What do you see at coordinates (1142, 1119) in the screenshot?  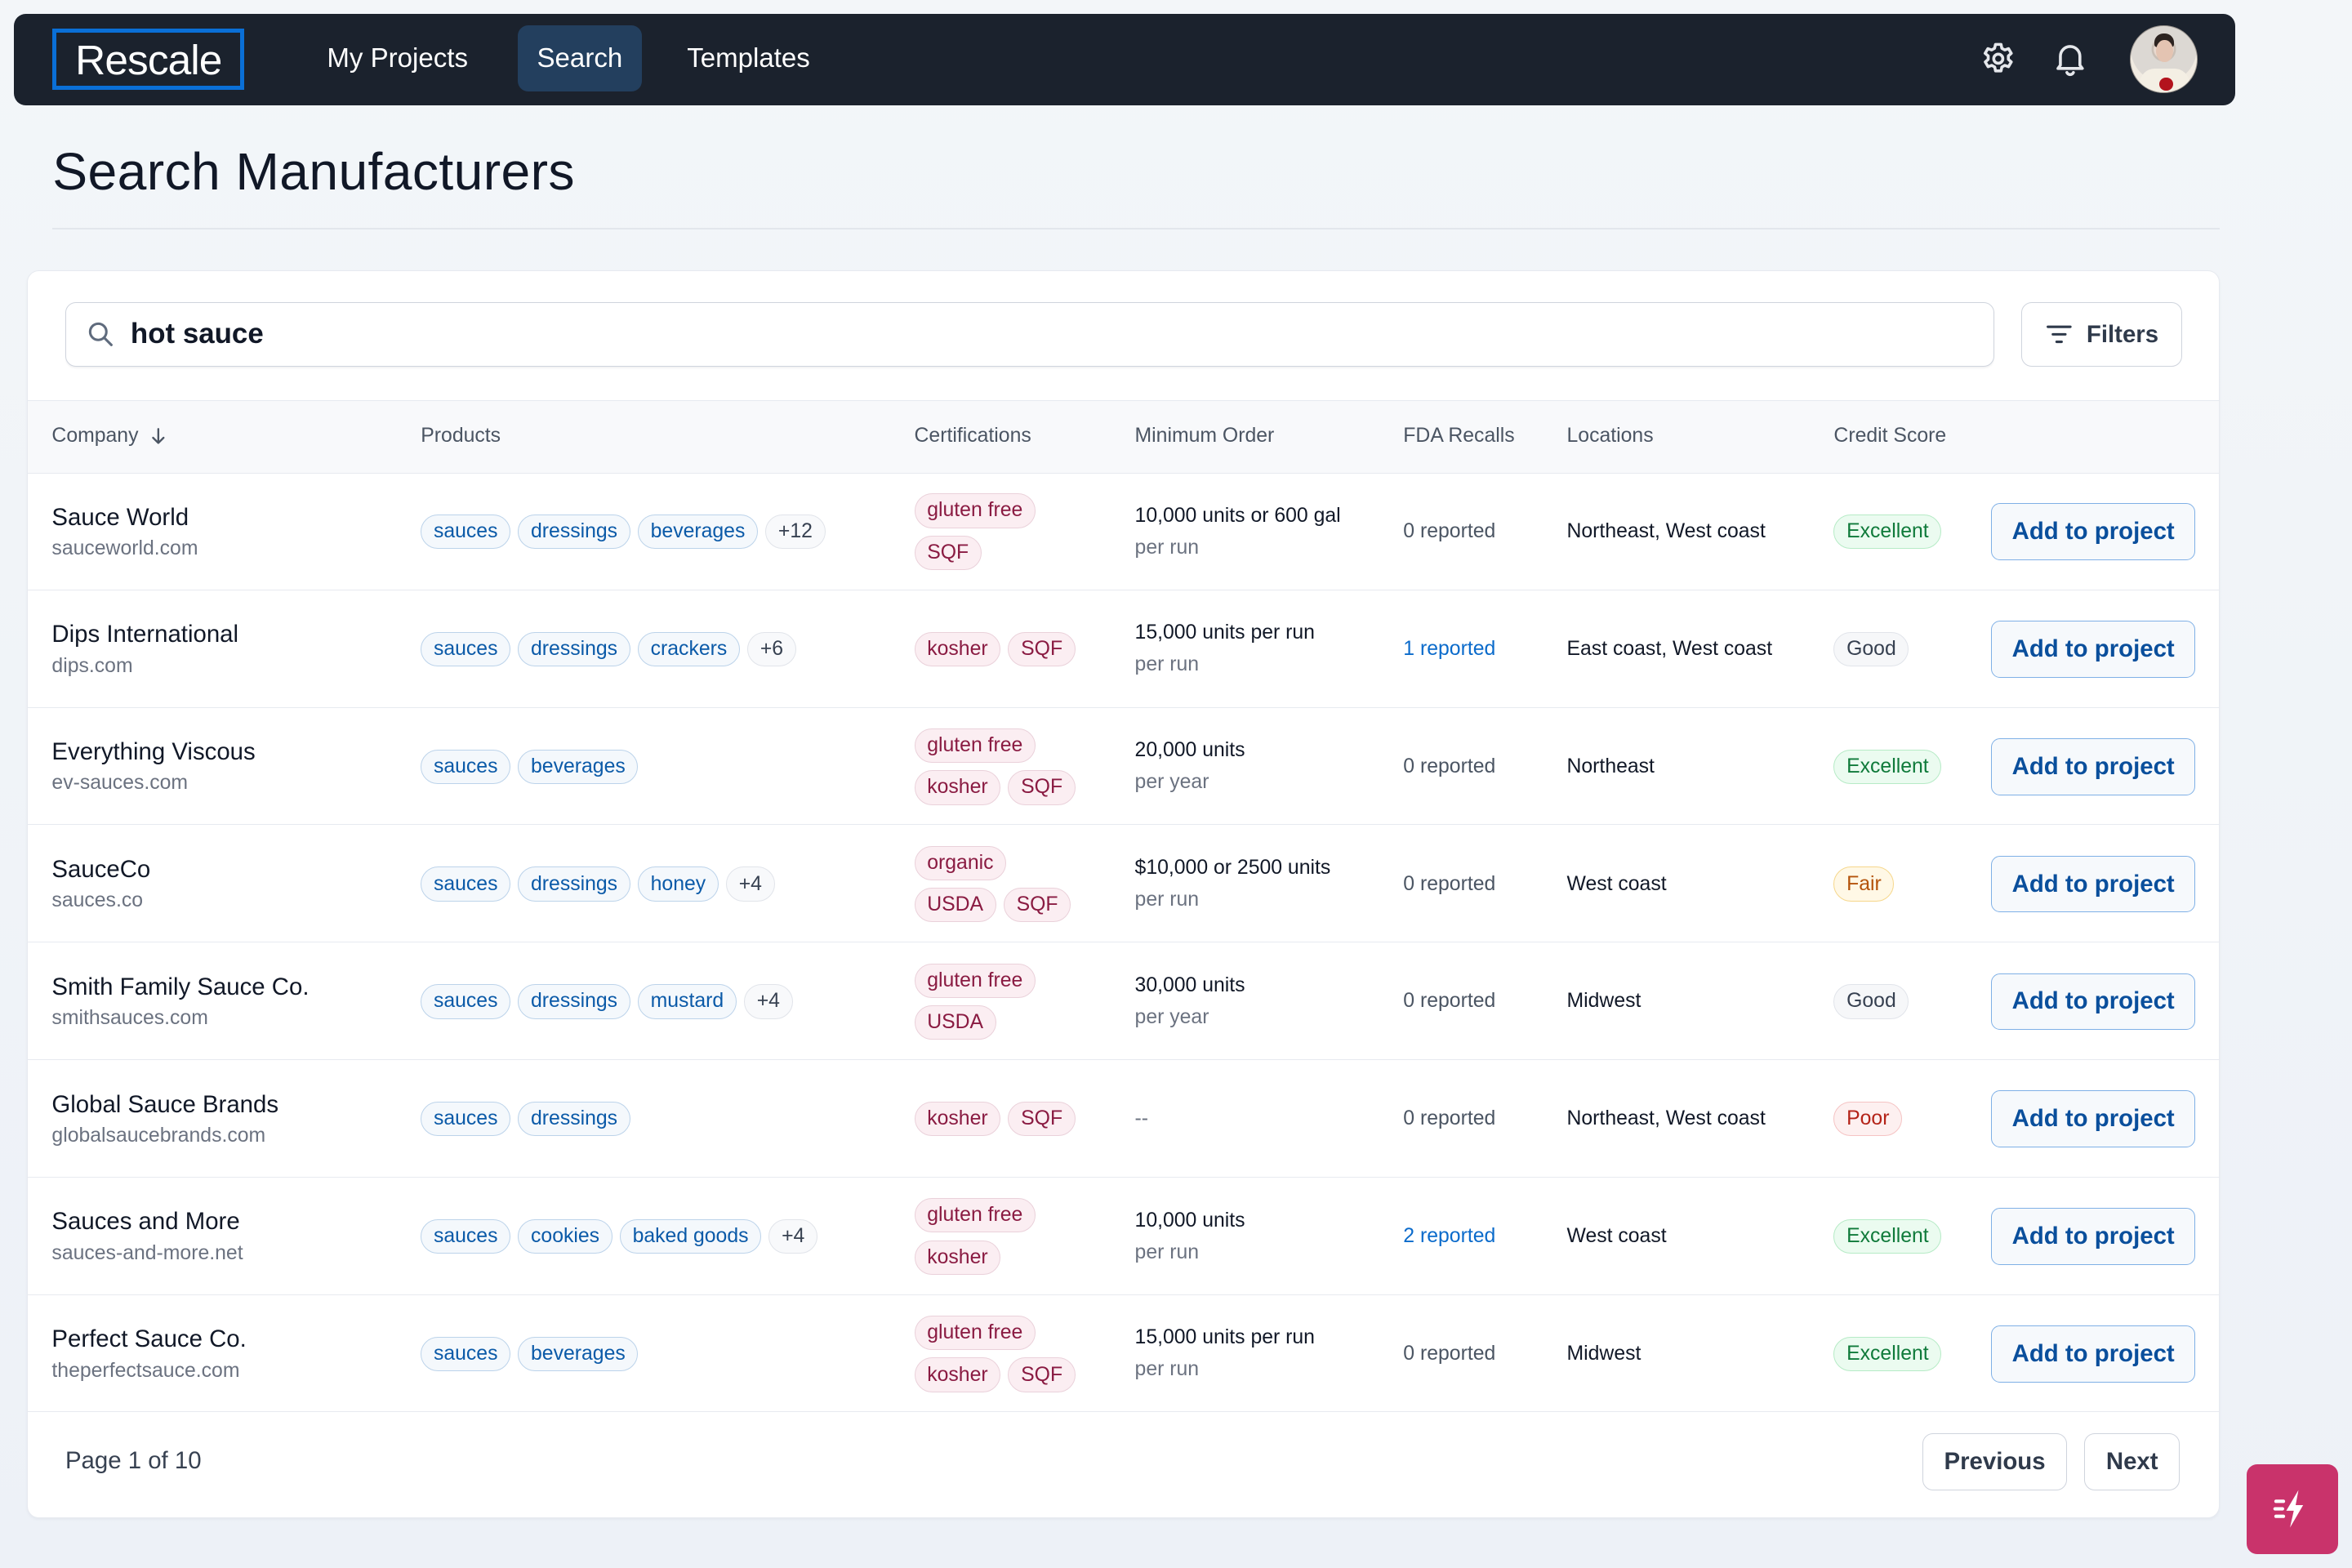 I see `minimum-order-cell: --` at bounding box center [1142, 1119].